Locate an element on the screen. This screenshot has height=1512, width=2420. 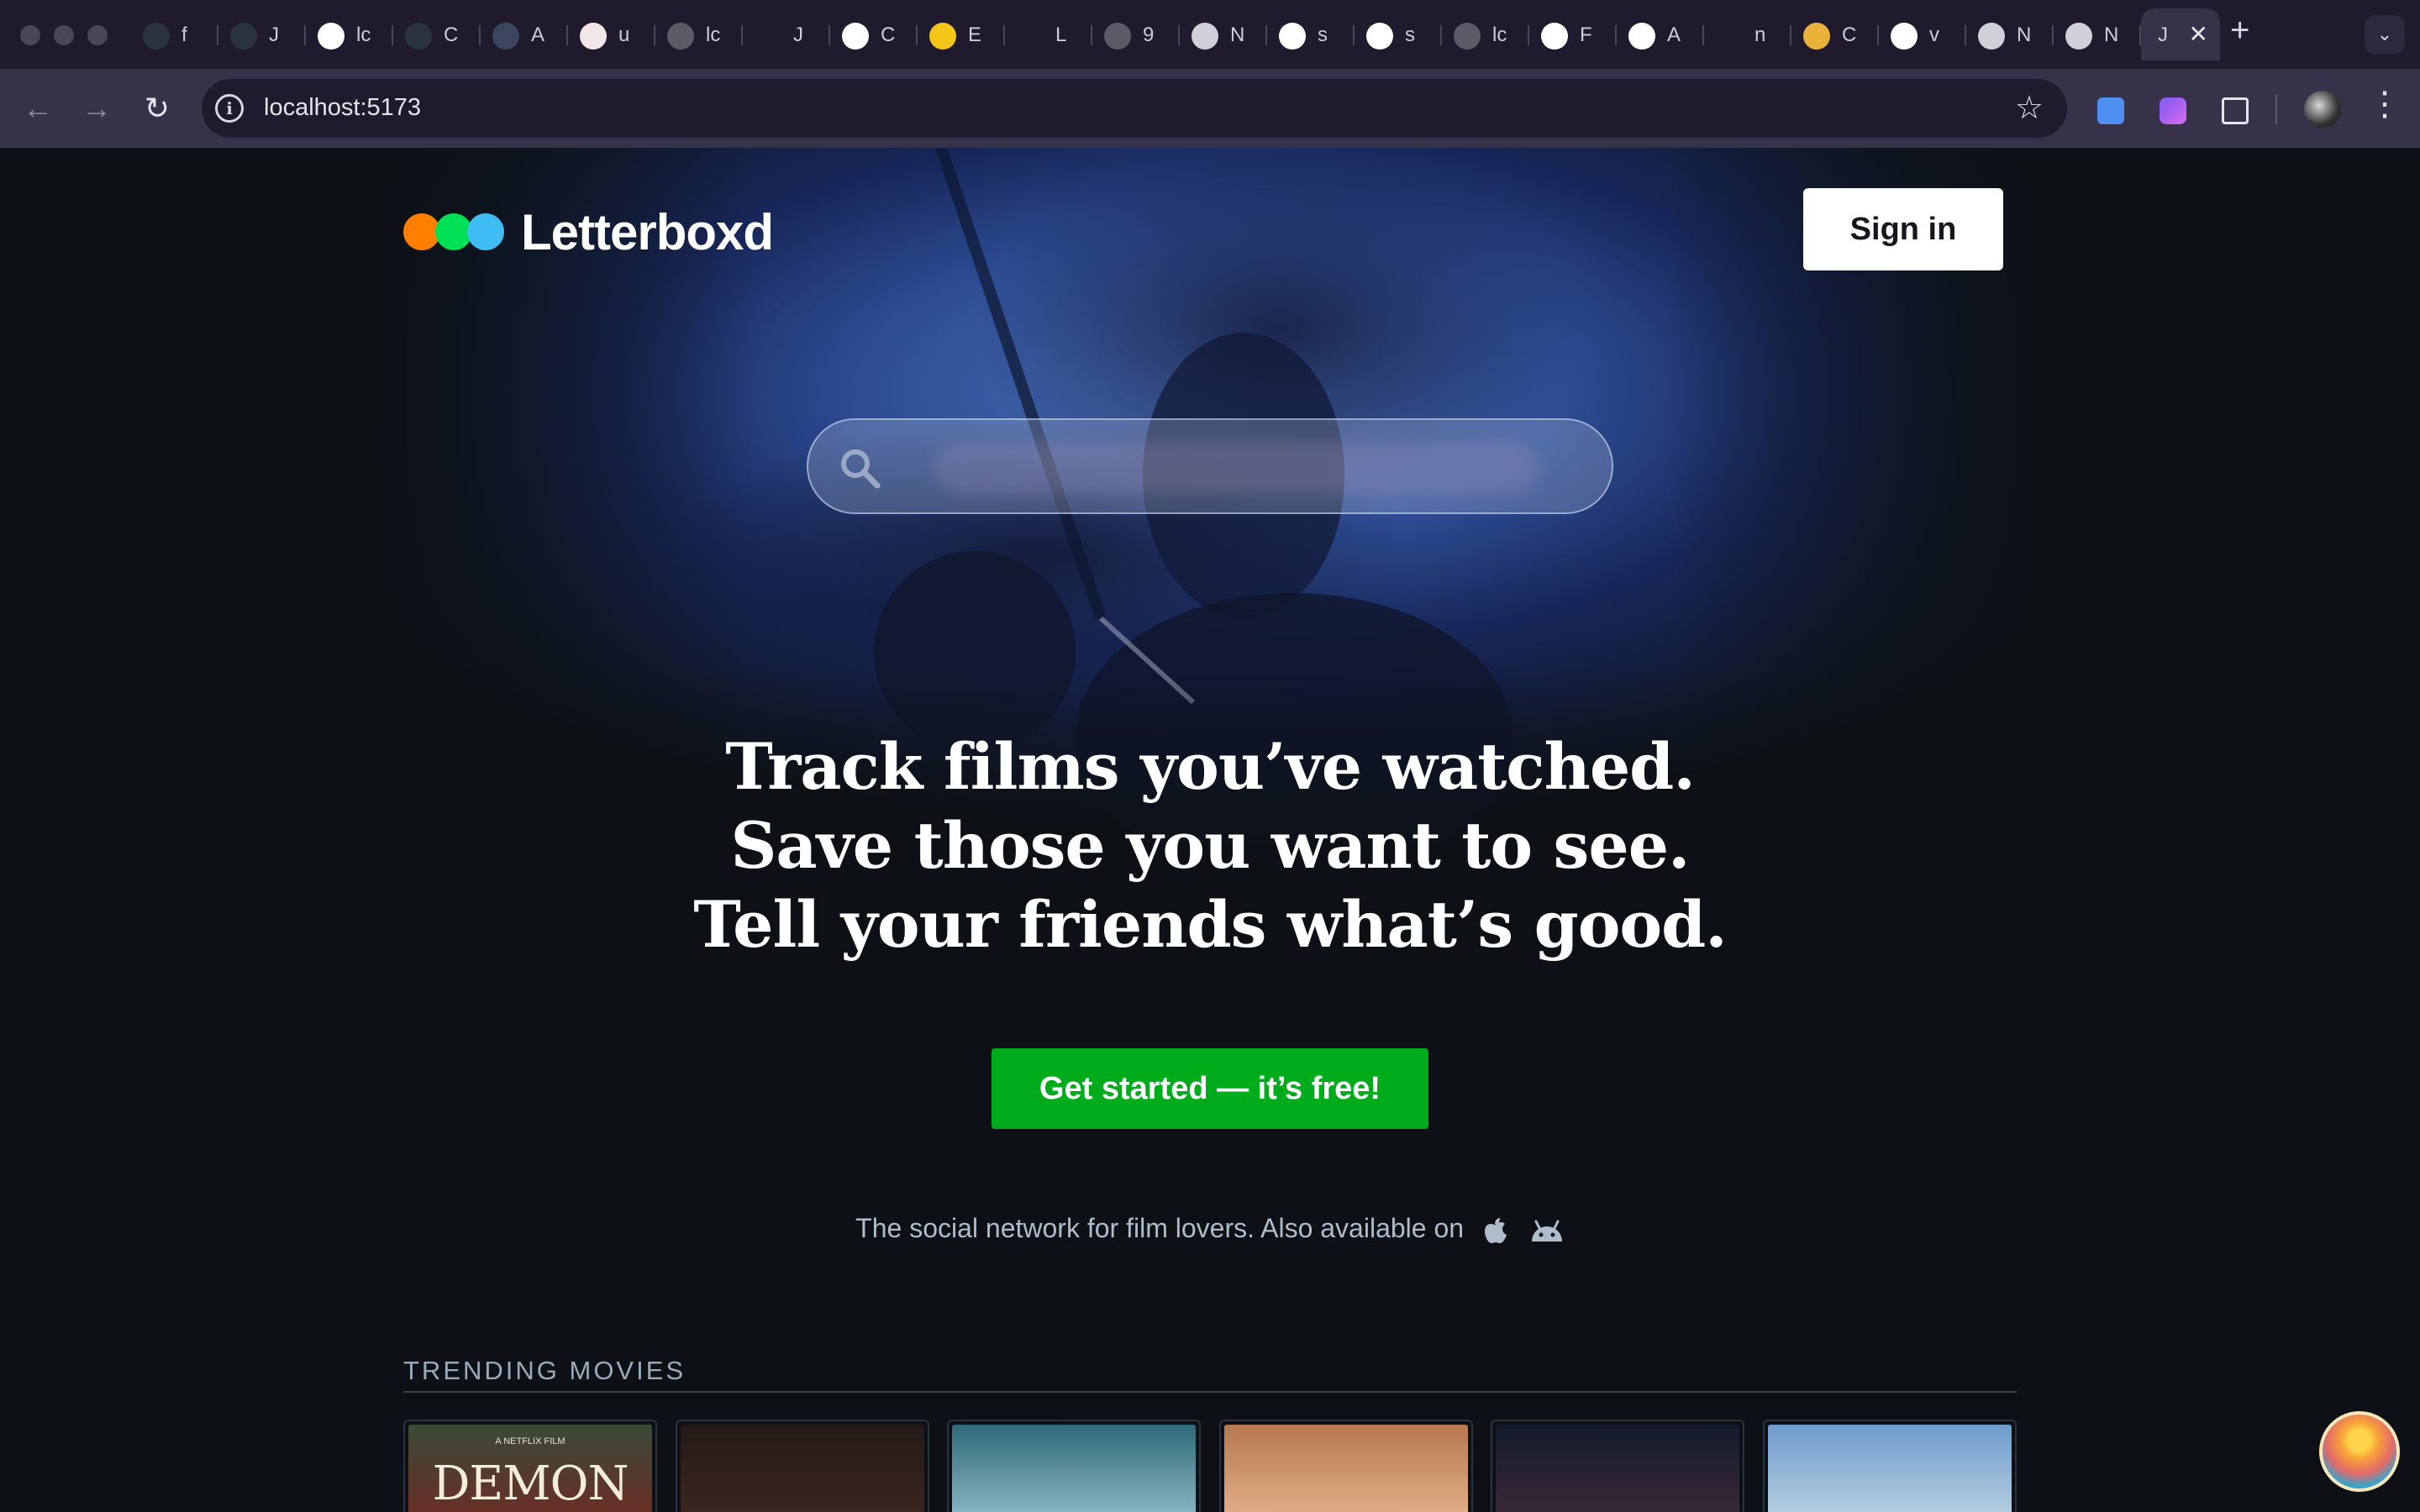
browser-tab: f is located at coordinates (174, 34).